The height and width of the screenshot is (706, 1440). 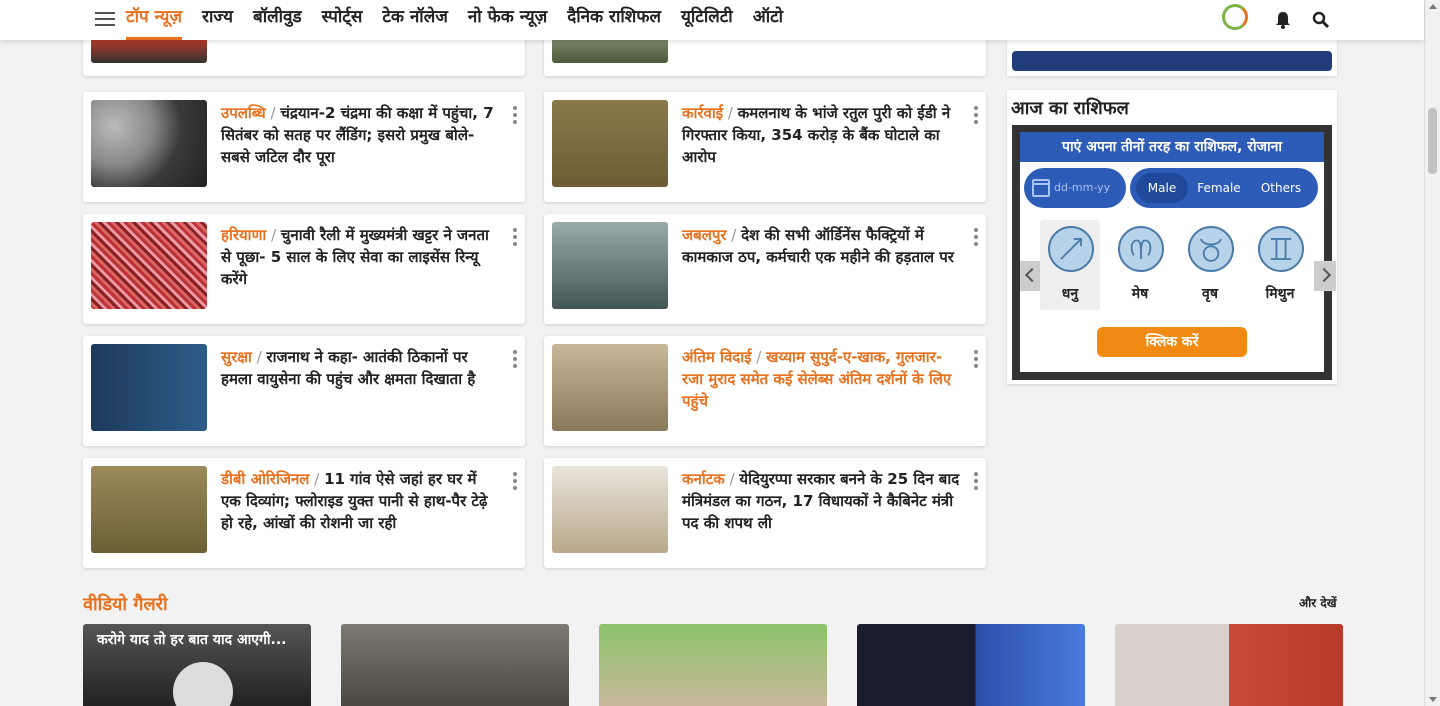 What do you see at coordinates (1082, 187) in the screenshot?
I see `date-placeholder: dd-mm-yy` at bounding box center [1082, 187].